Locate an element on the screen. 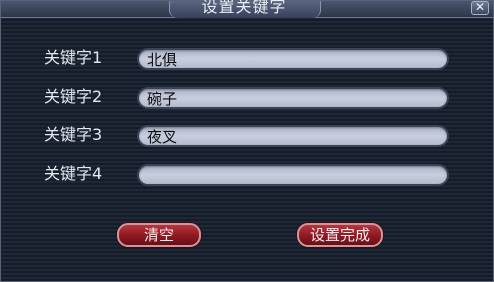 The image size is (494, 282). keyword-2-input is located at coordinates (293, 98).